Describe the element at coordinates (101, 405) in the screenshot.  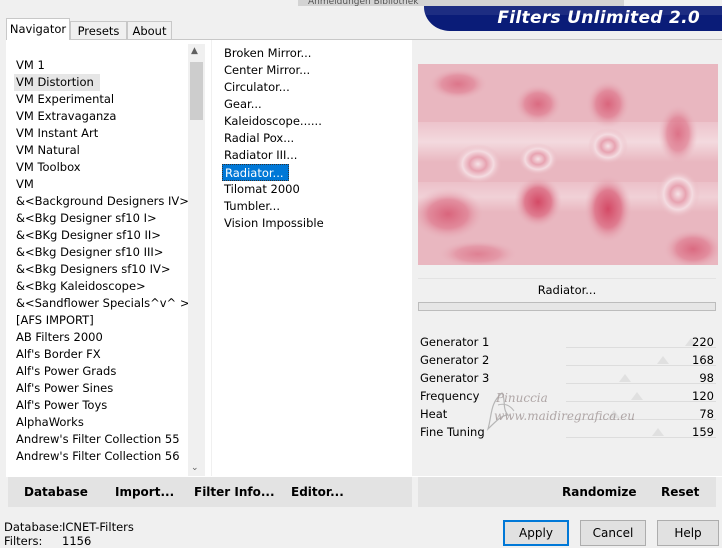
I see `category-item: Alf's Power Toys` at that location.